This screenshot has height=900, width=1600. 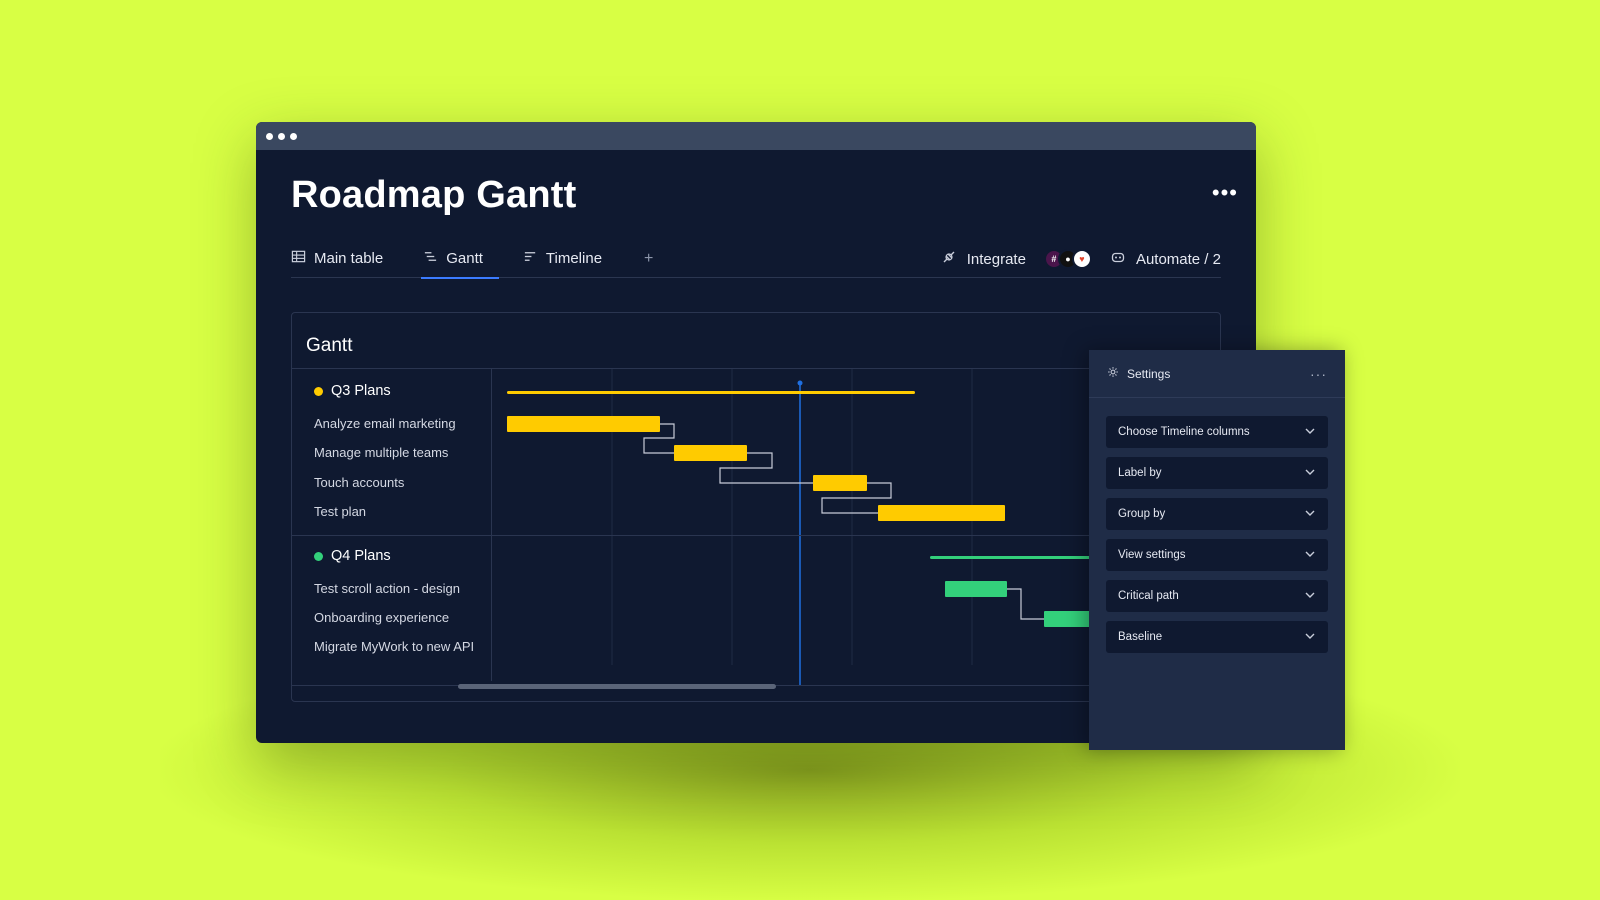 What do you see at coordinates (394, 646) in the screenshot?
I see `task-row-label: Migrate MyWork to new API` at bounding box center [394, 646].